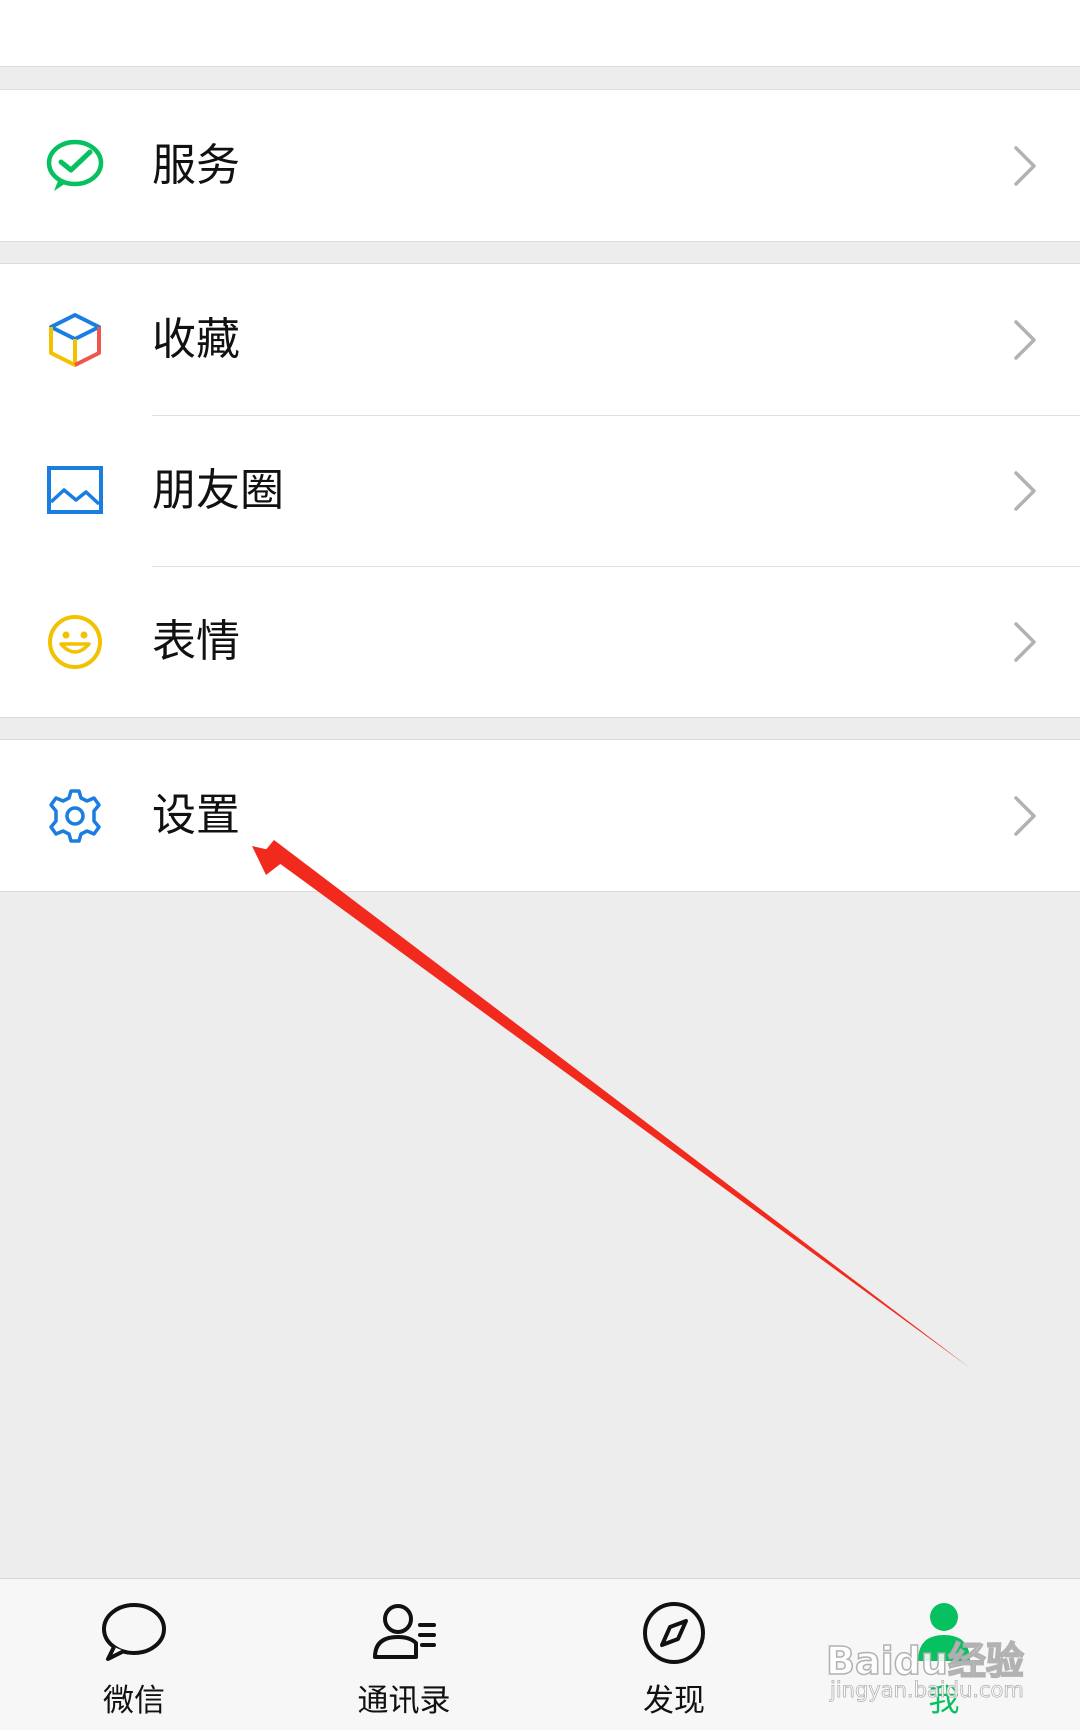 The width and height of the screenshot is (1080, 1730). I want to click on menu-item-label: 设置, so click(196, 815).